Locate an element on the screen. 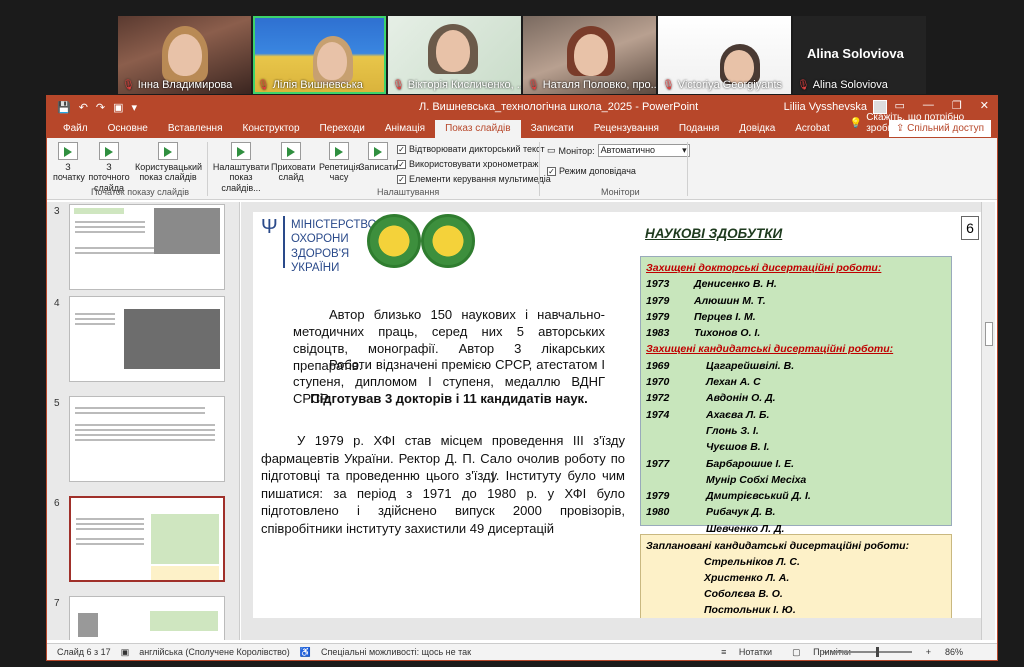 The image size is (1024, 667). thumb-photo is located at coordinates (187, 231).